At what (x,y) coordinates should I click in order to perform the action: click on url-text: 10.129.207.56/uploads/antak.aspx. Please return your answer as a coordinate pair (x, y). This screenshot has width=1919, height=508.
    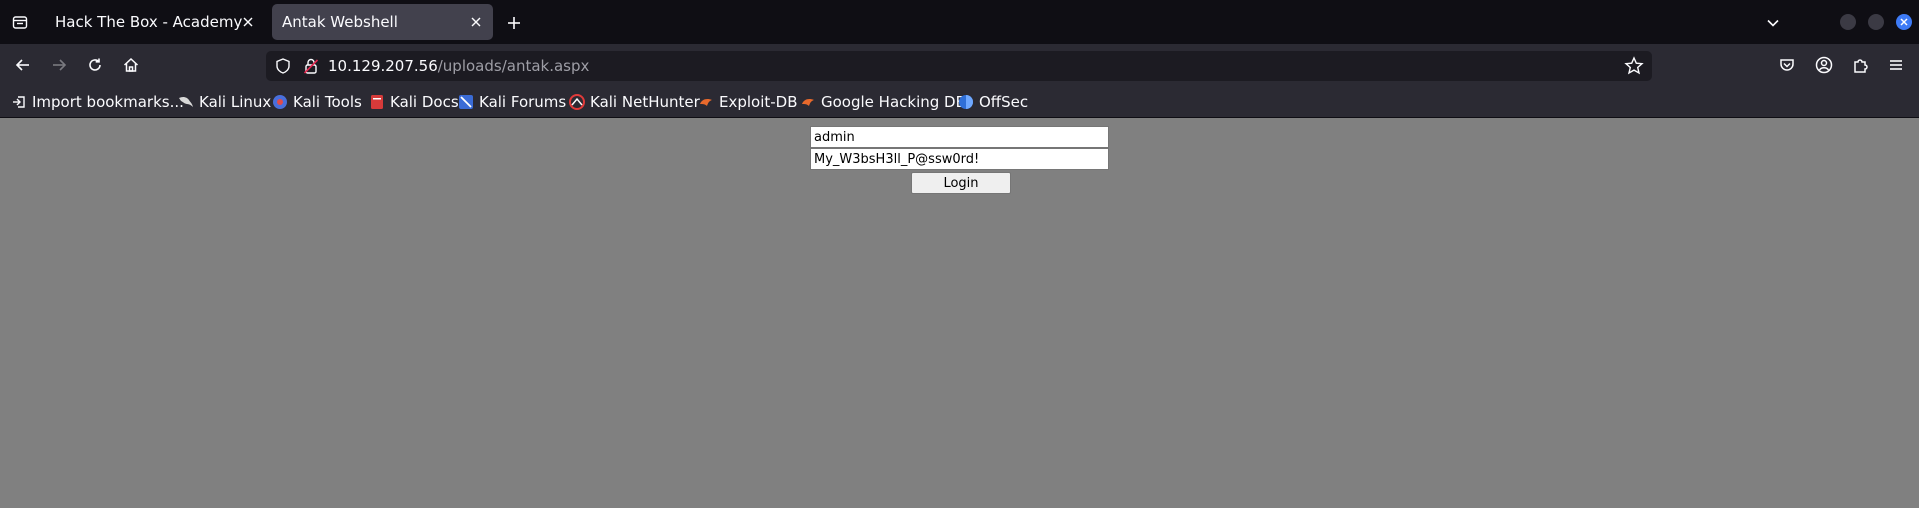
    Looking at the image, I should click on (458, 66).